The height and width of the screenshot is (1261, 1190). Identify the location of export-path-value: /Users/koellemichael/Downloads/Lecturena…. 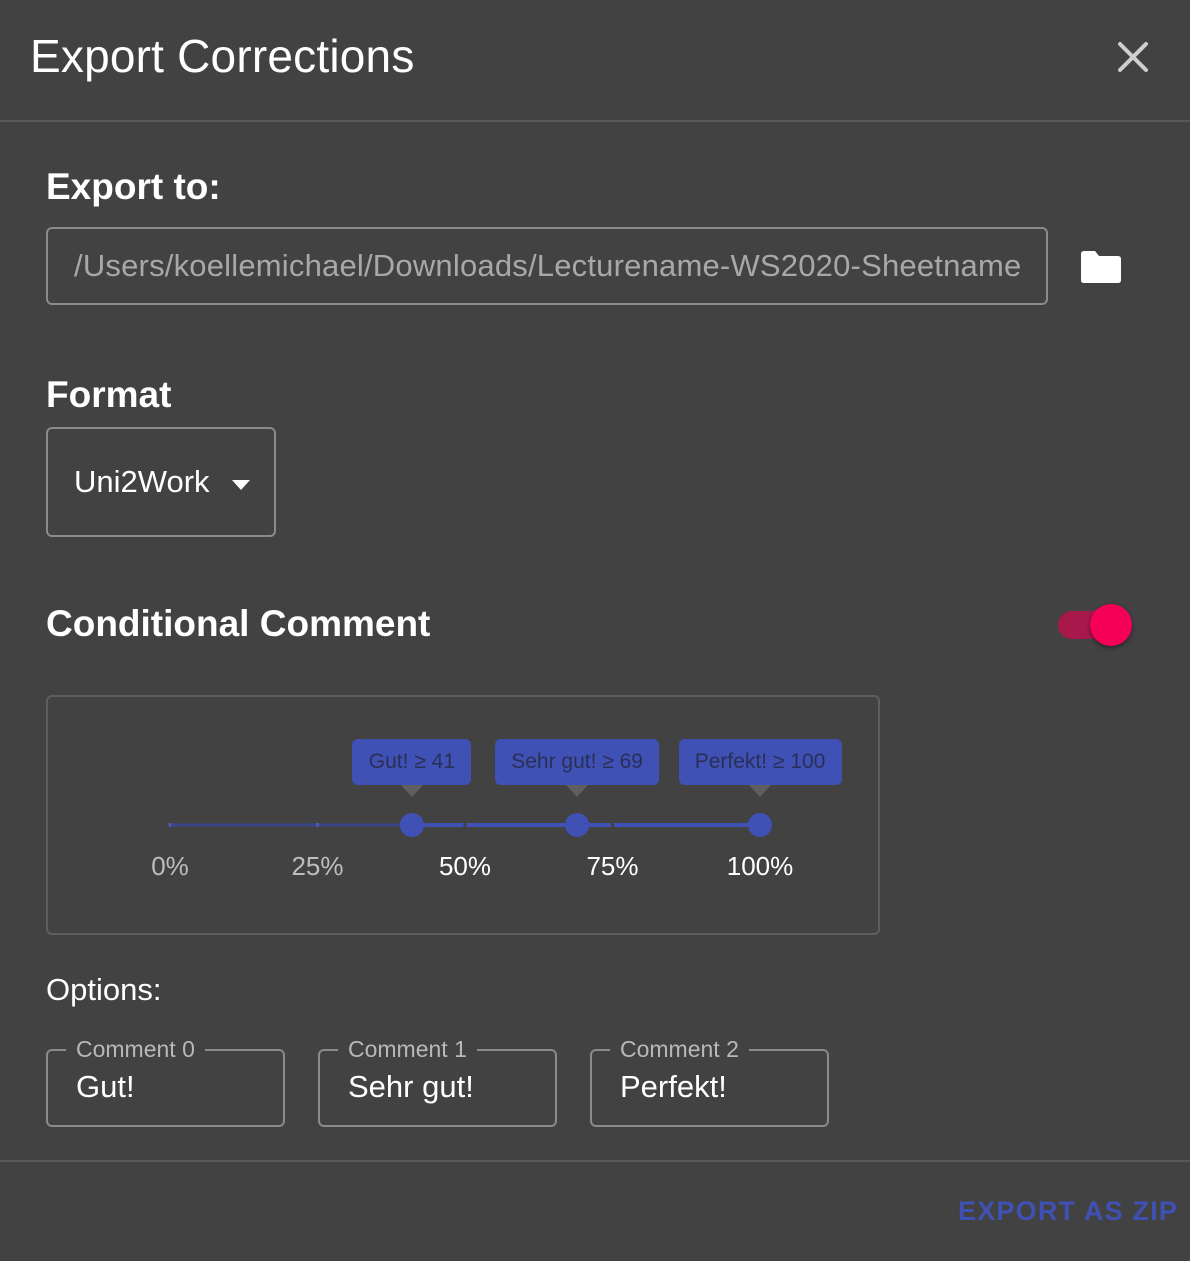
(548, 265).